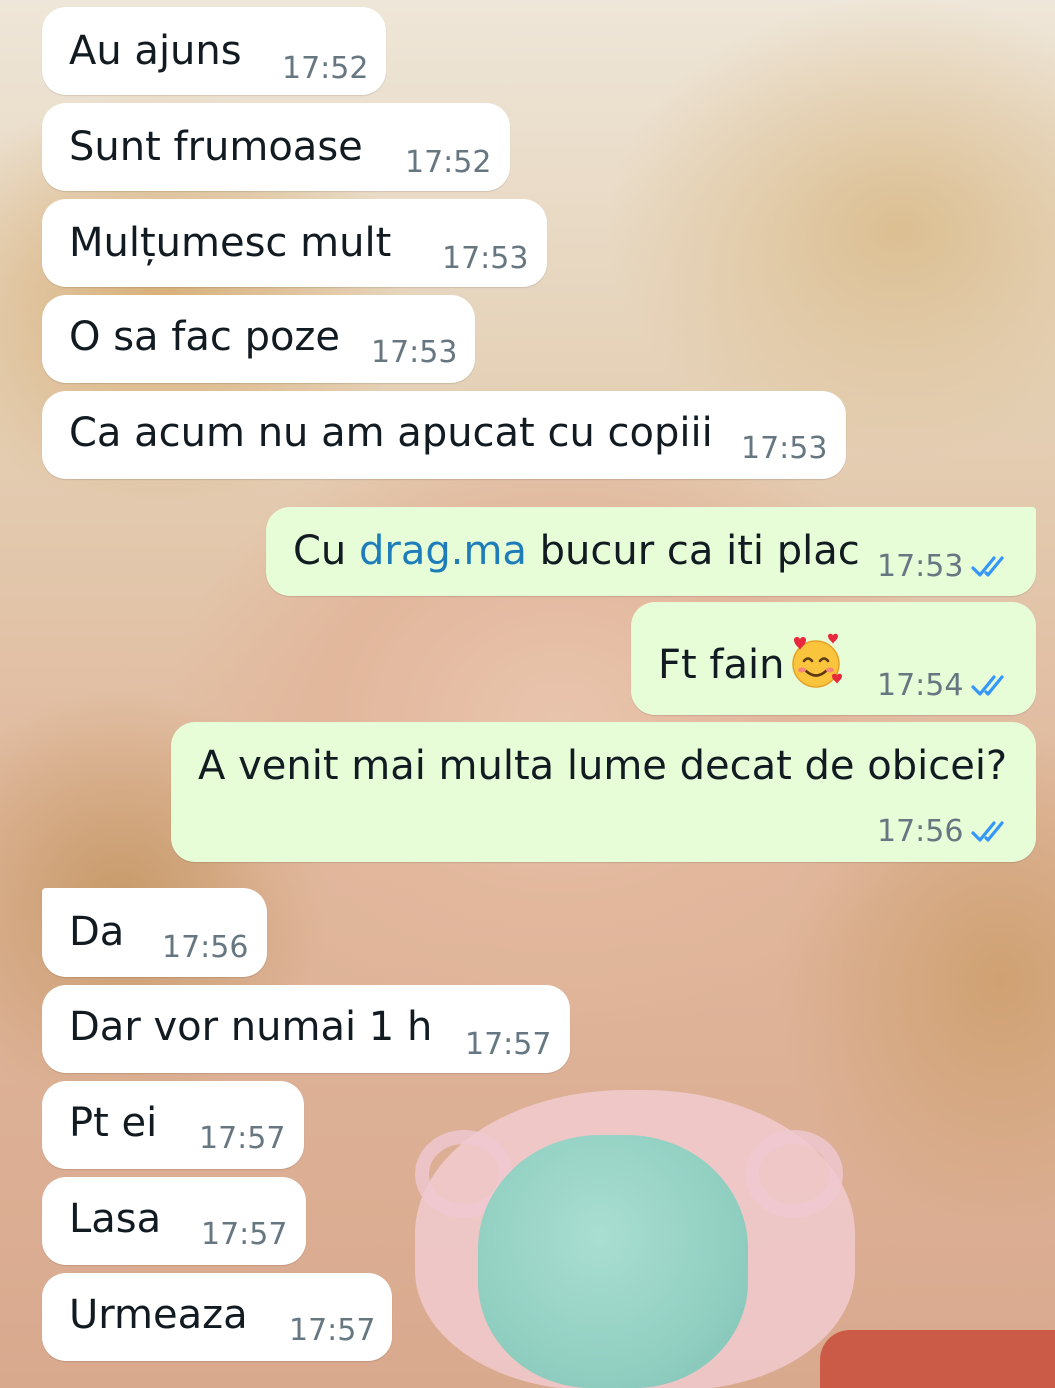 The width and height of the screenshot is (1055, 1388). I want to click on wallpaper-pacifier-ring-right, so click(794, 1174).